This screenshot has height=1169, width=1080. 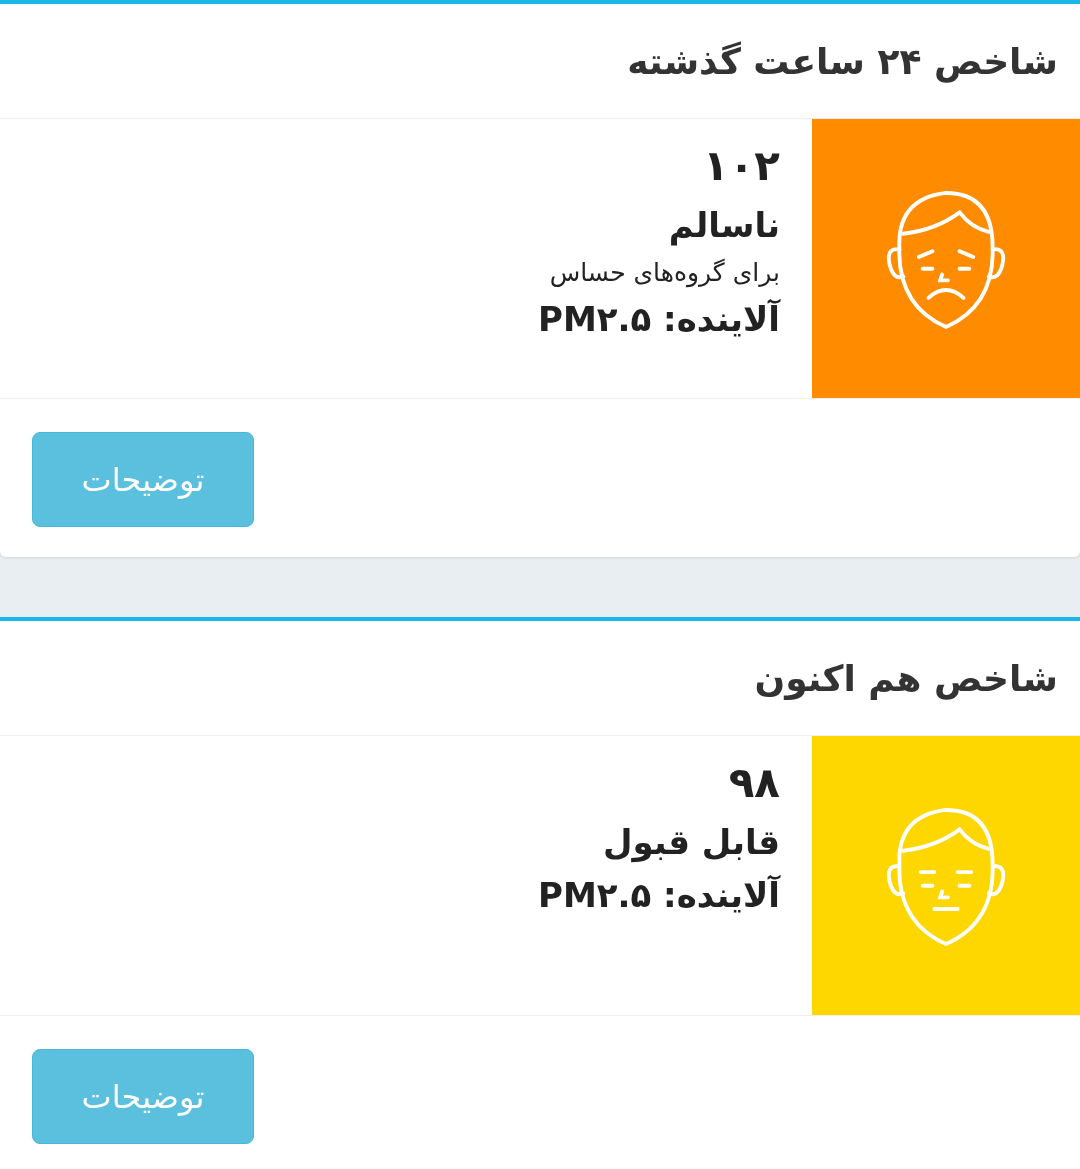 What do you see at coordinates (906, 678) in the screenshot?
I see `card-title: شاخص هم اکنون` at bounding box center [906, 678].